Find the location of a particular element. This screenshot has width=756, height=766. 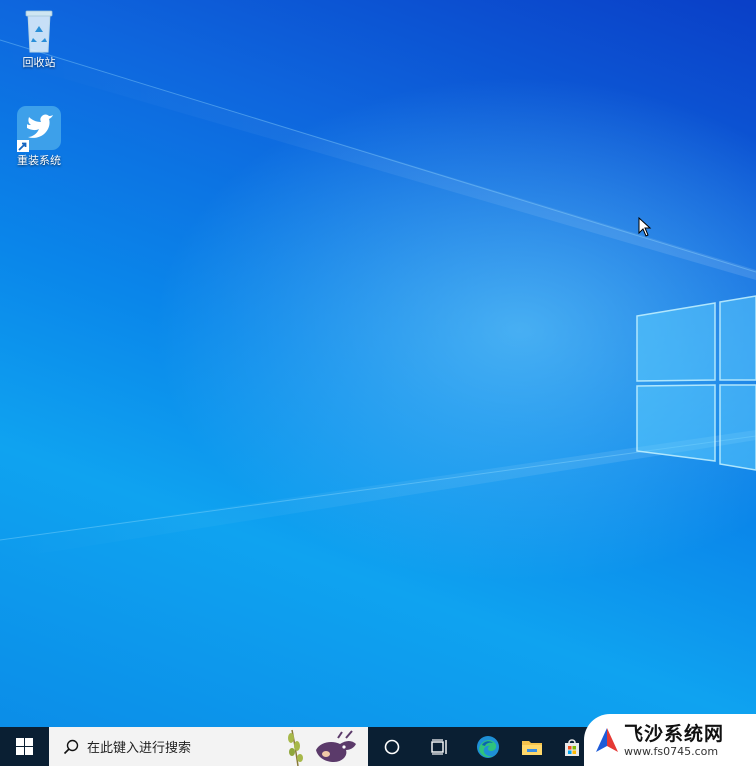

task-view-button is located at coordinates (440, 746).